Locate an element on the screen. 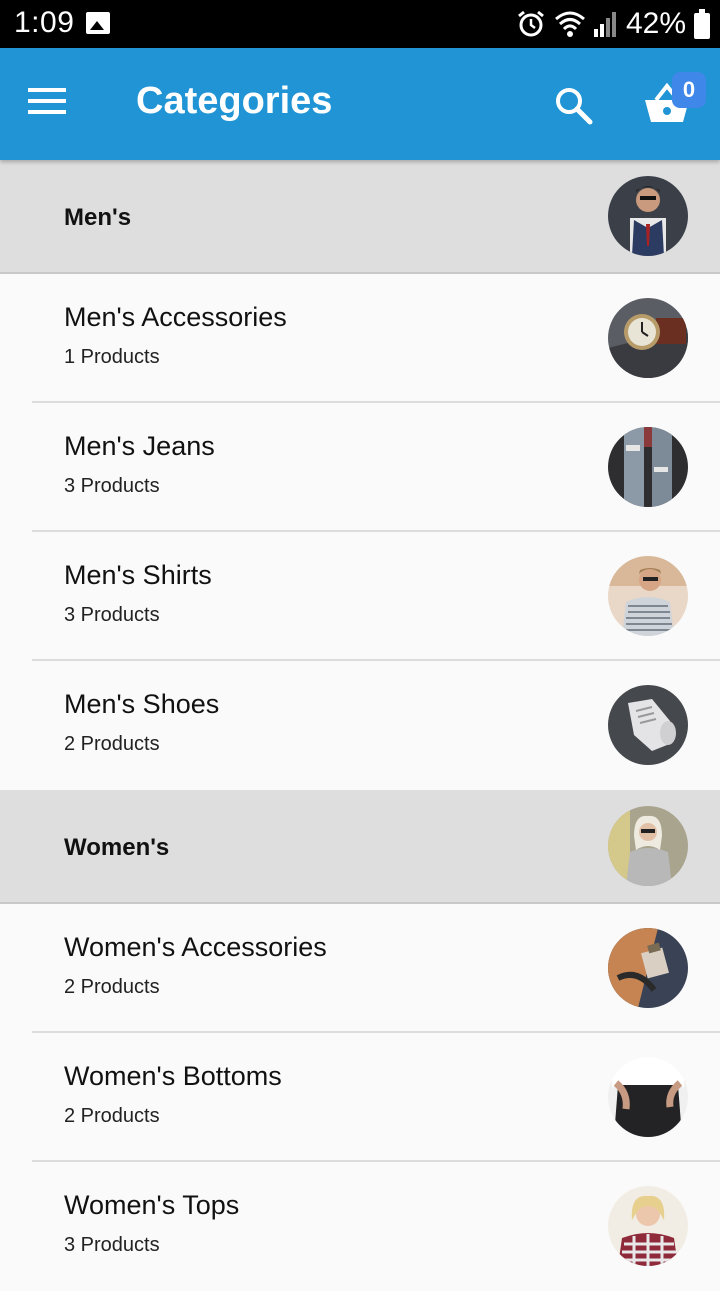 The height and width of the screenshot is (1291, 720). search-icon is located at coordinates (574, 106).